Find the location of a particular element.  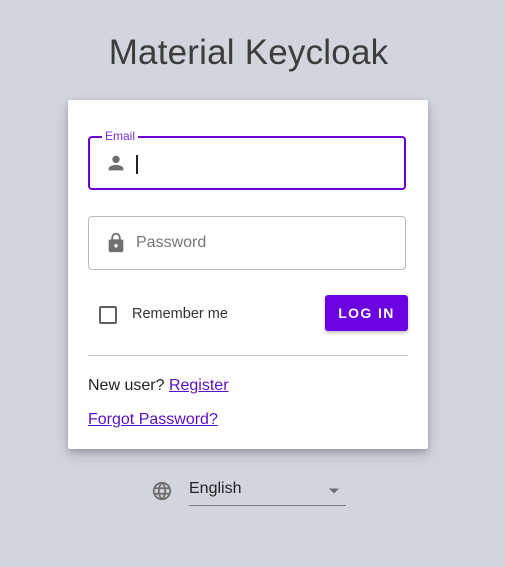

language-select: English is located at coordinates (267, 491).